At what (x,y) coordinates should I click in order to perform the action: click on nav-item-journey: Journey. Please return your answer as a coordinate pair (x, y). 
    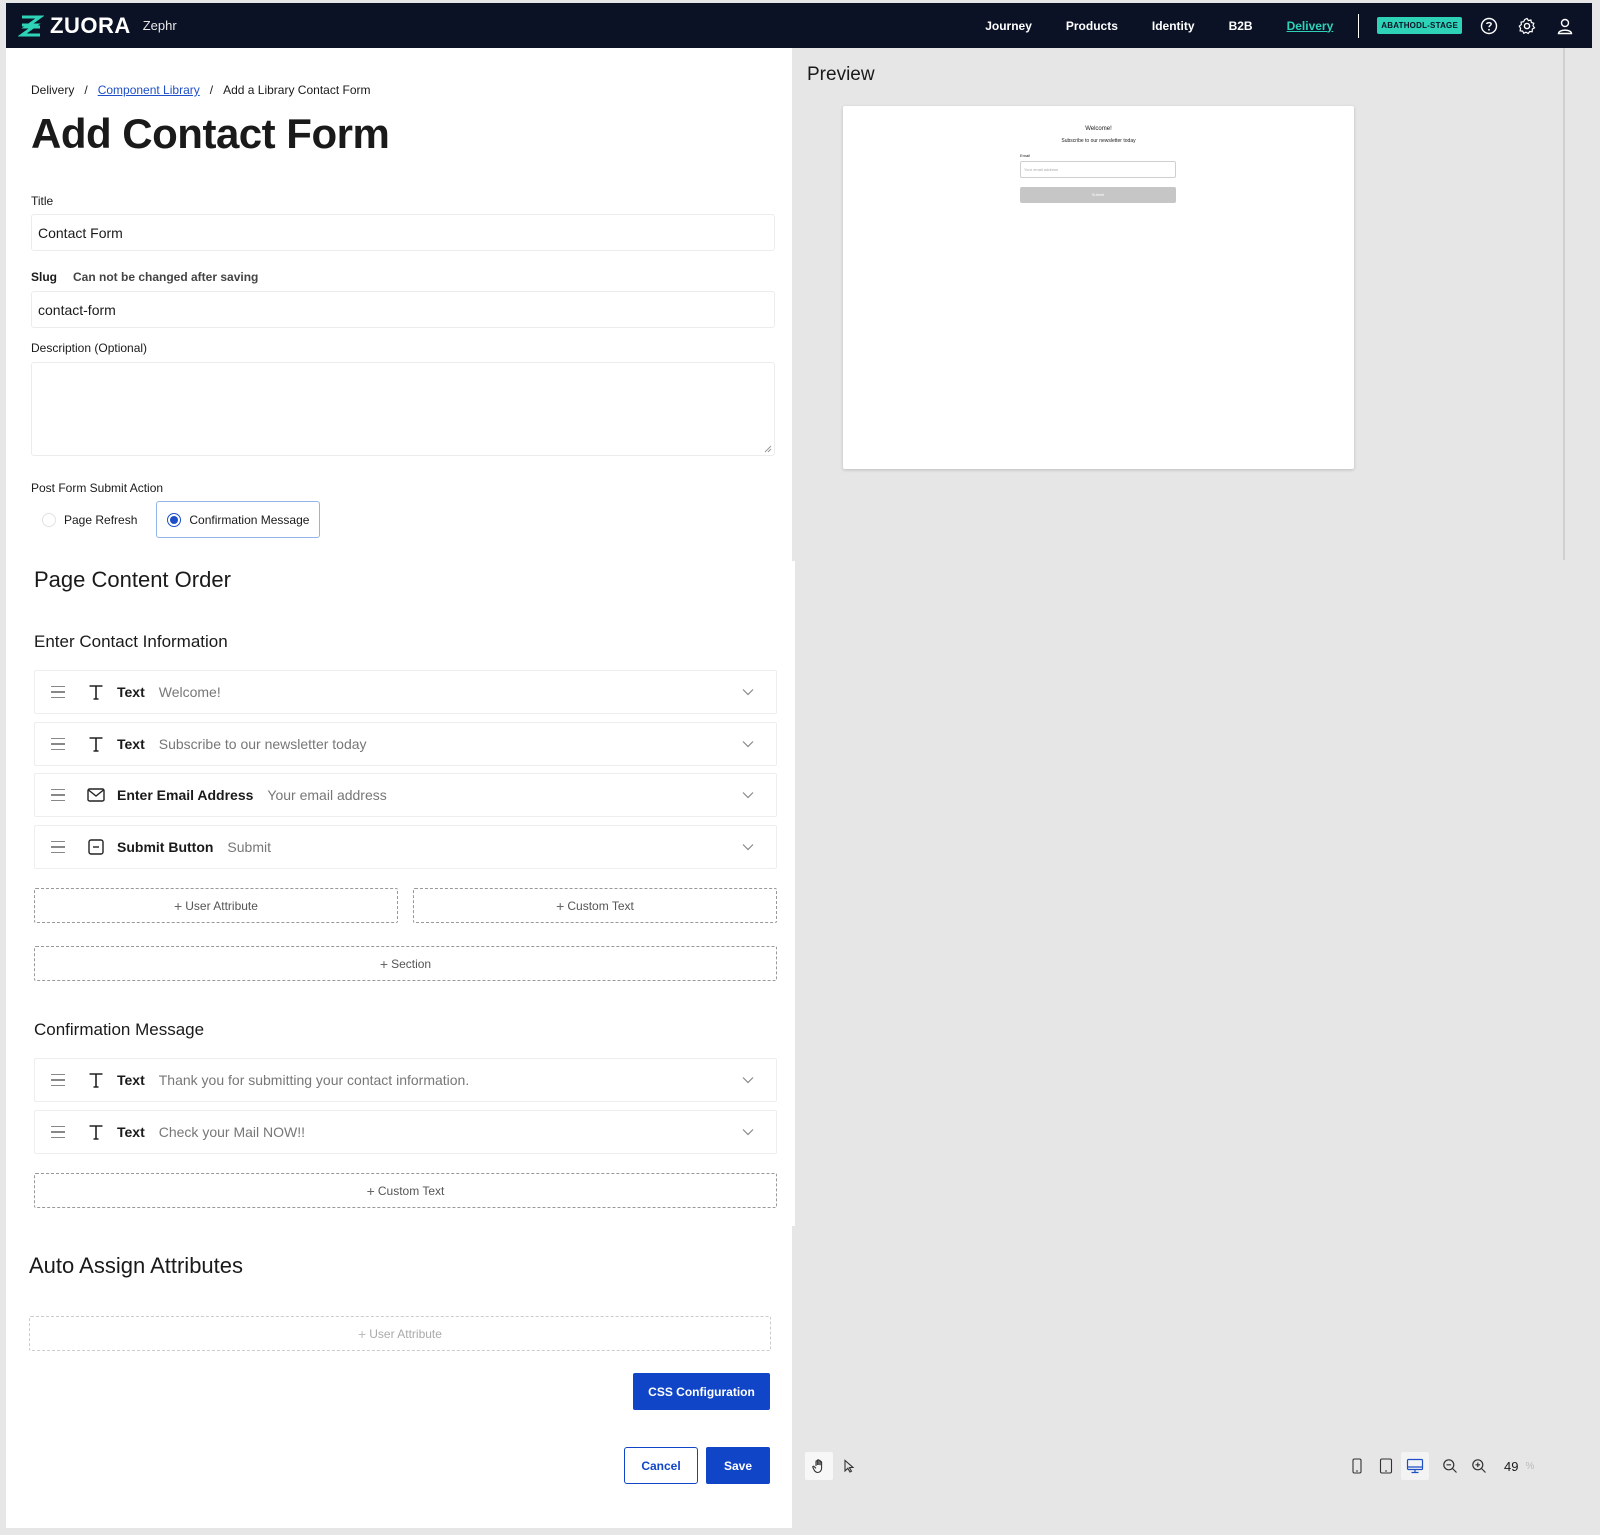
    Looking at the image, I should click on (1008, 26).